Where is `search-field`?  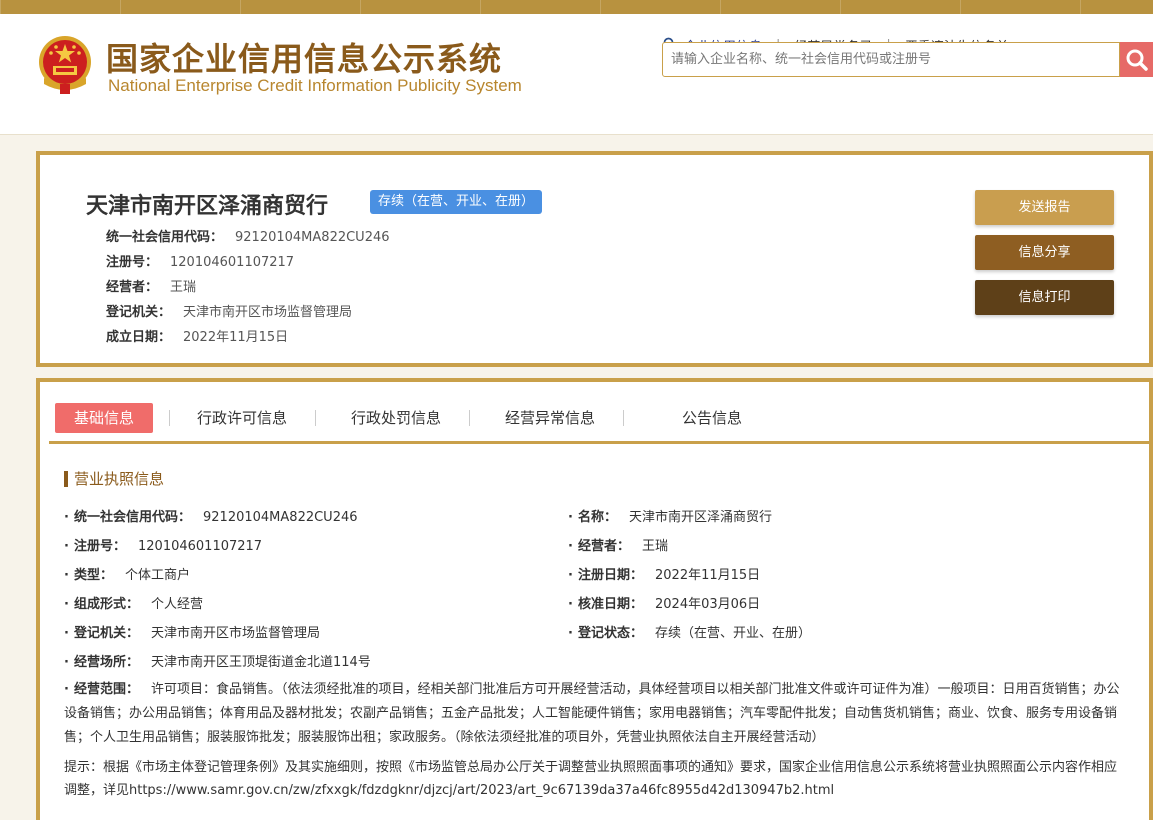
search-field is located at coordinates (891, 59).